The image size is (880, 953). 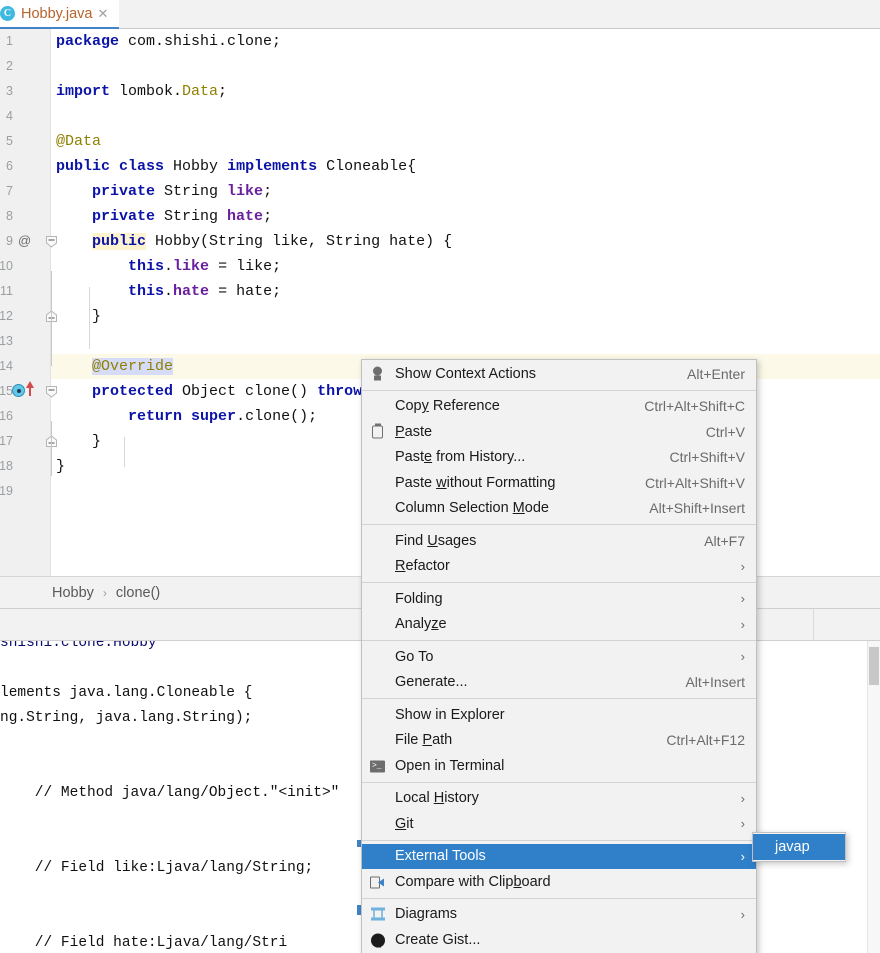 I want to click on menu-item-show-context-actions: Show Context Actions Alt+Enter, so click(x=559, y=374).